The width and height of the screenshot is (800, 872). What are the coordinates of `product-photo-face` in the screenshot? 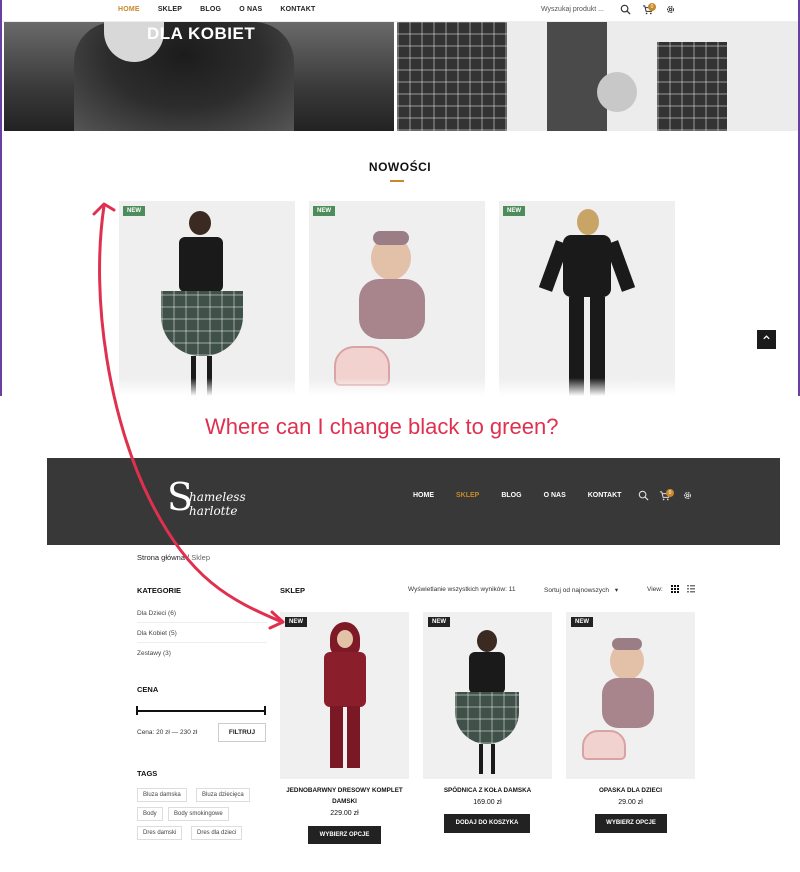 It's located at (345, 639).